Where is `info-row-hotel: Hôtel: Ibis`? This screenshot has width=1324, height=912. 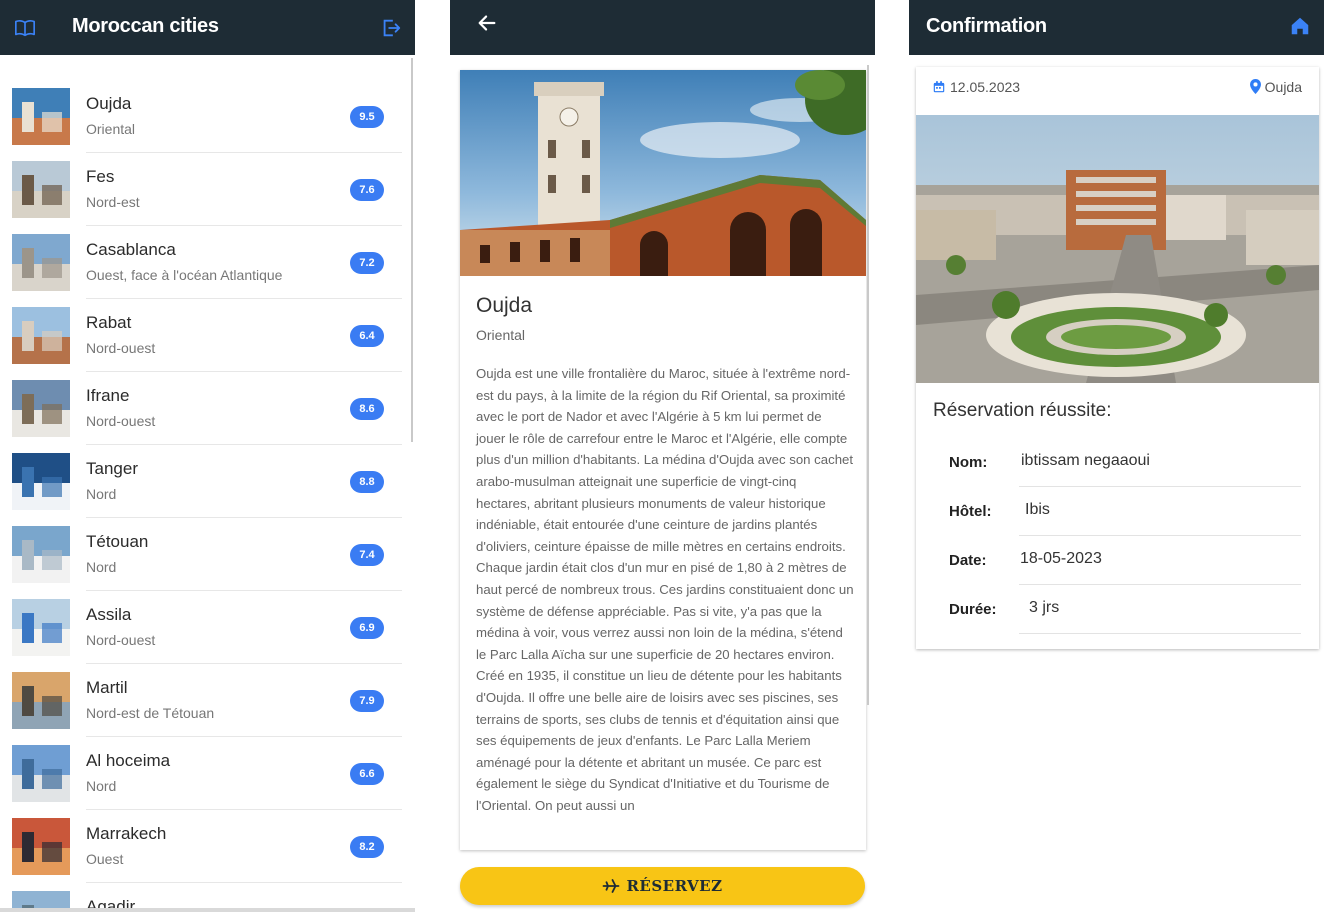 info-row-hotel: Hôtel: Ibis is located at coordinates (1125, 511).